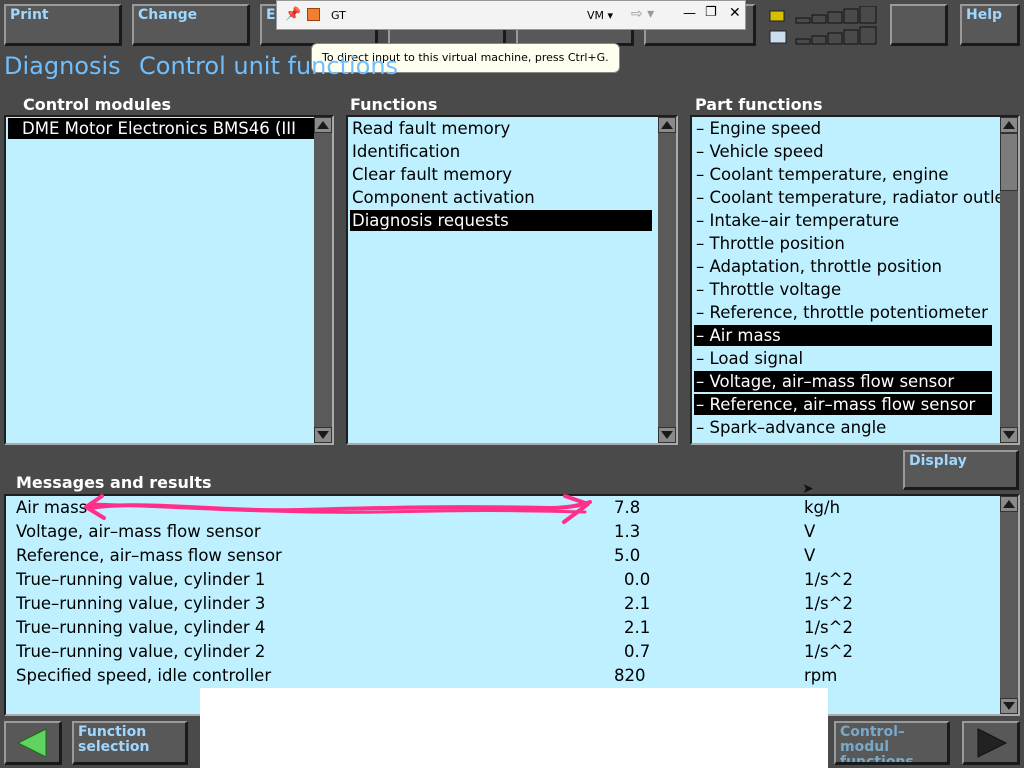  Describe the element at coordinates (845, 358) in the screenshot. I see `list-item: – Load signal` at that location.